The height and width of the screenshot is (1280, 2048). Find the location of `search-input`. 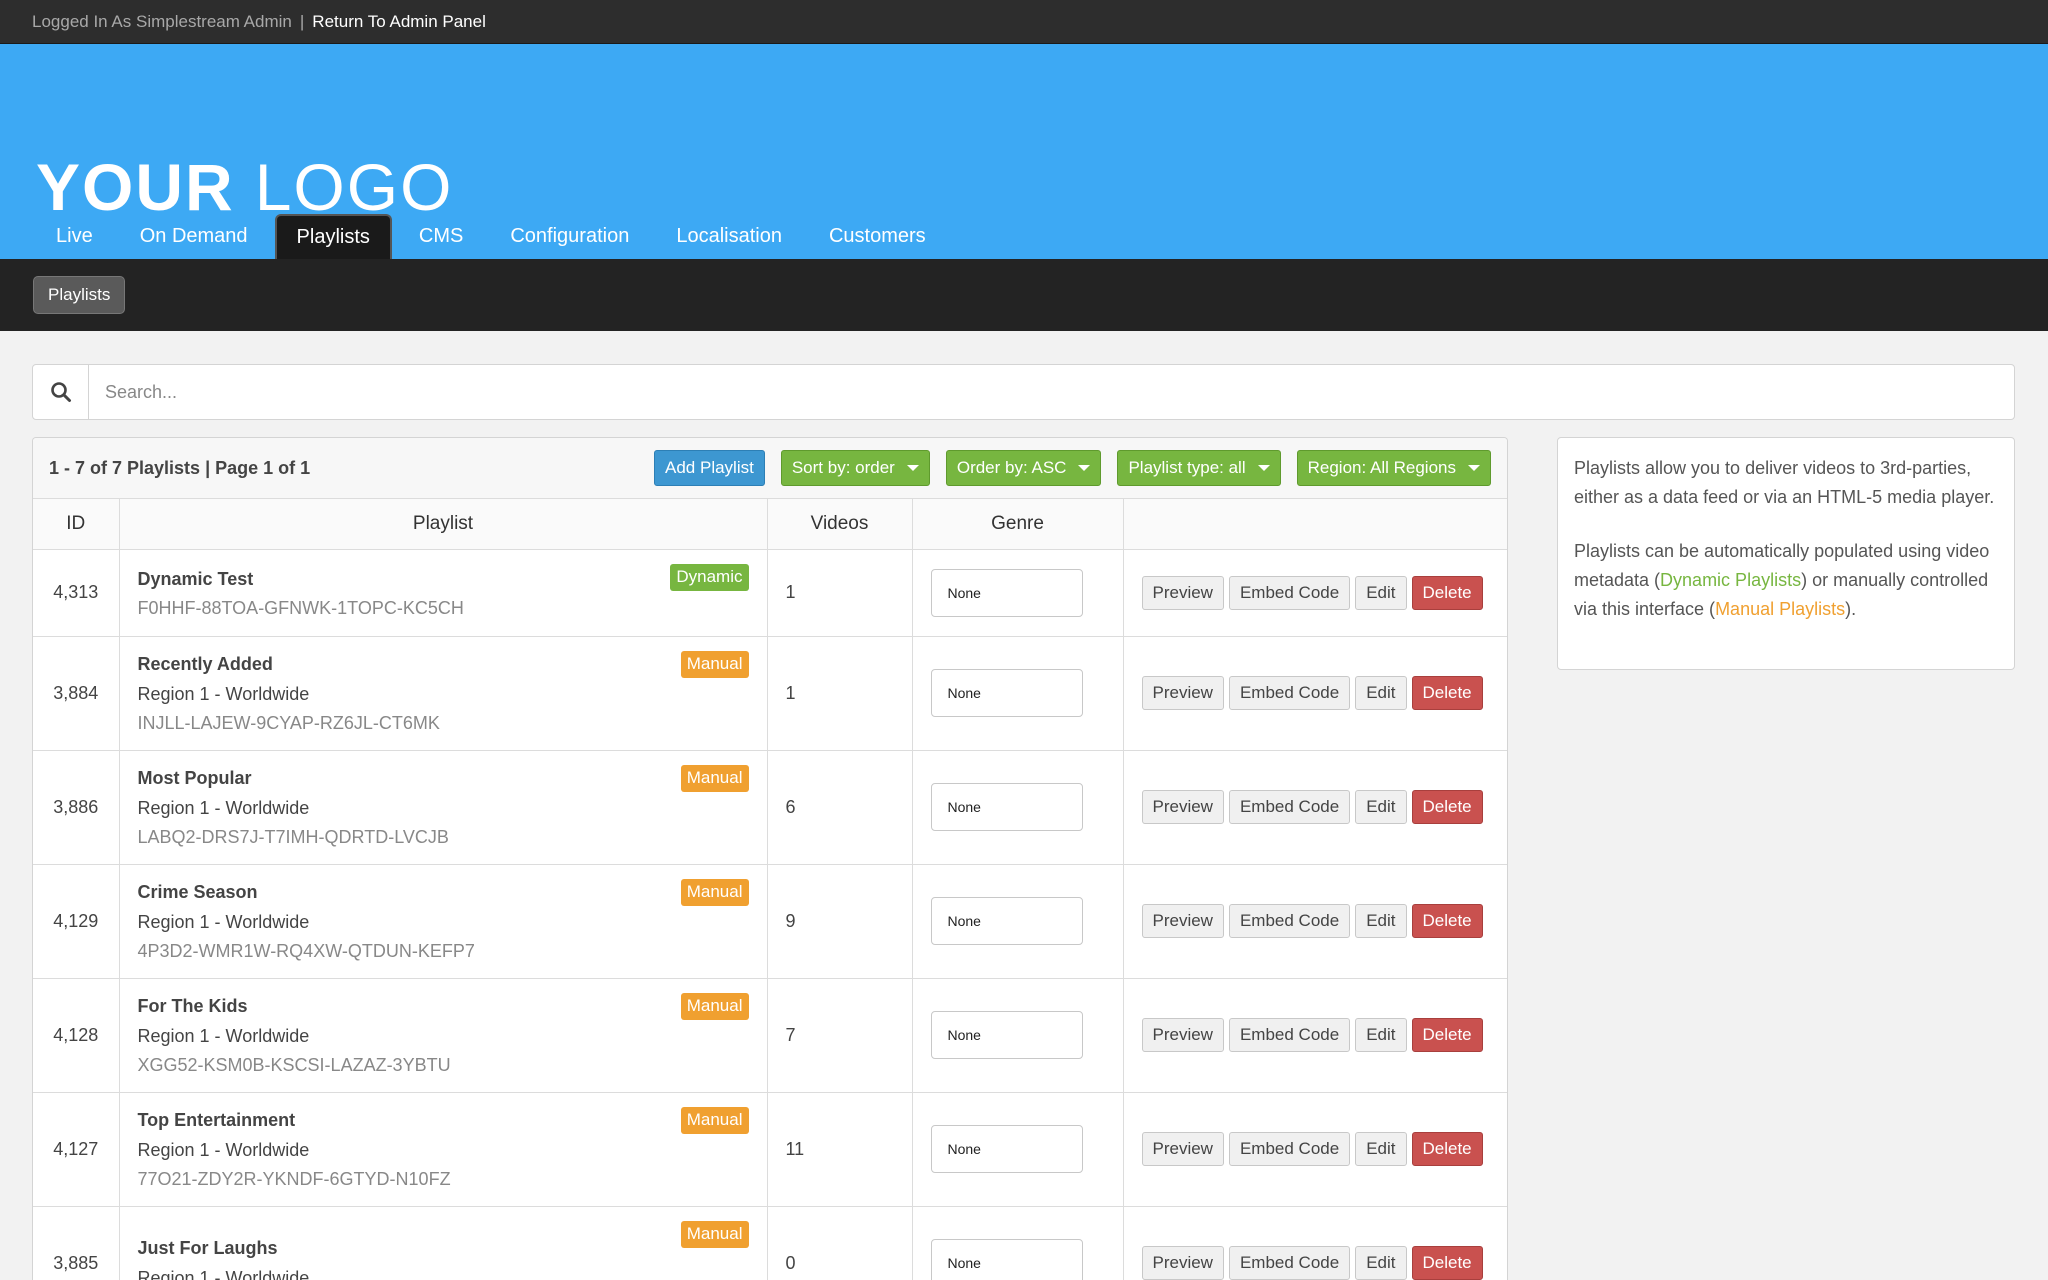

search-input is located at coordinates (1051, 392).